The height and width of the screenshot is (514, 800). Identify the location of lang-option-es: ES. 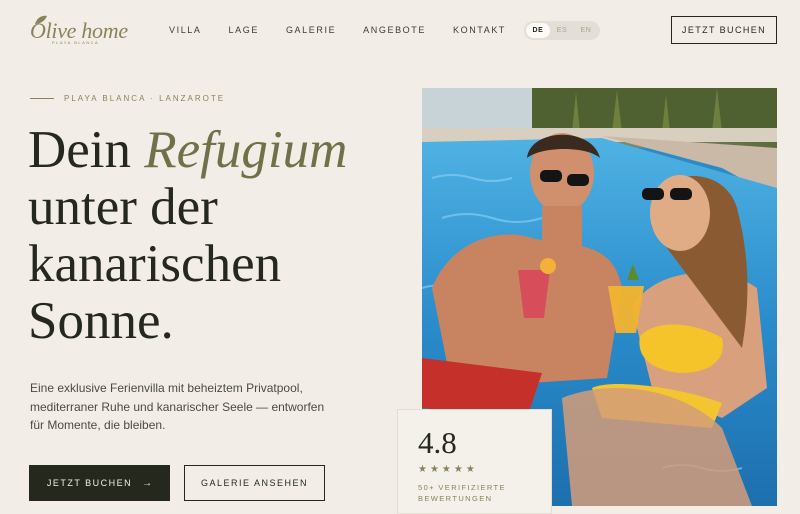
(562, 30).